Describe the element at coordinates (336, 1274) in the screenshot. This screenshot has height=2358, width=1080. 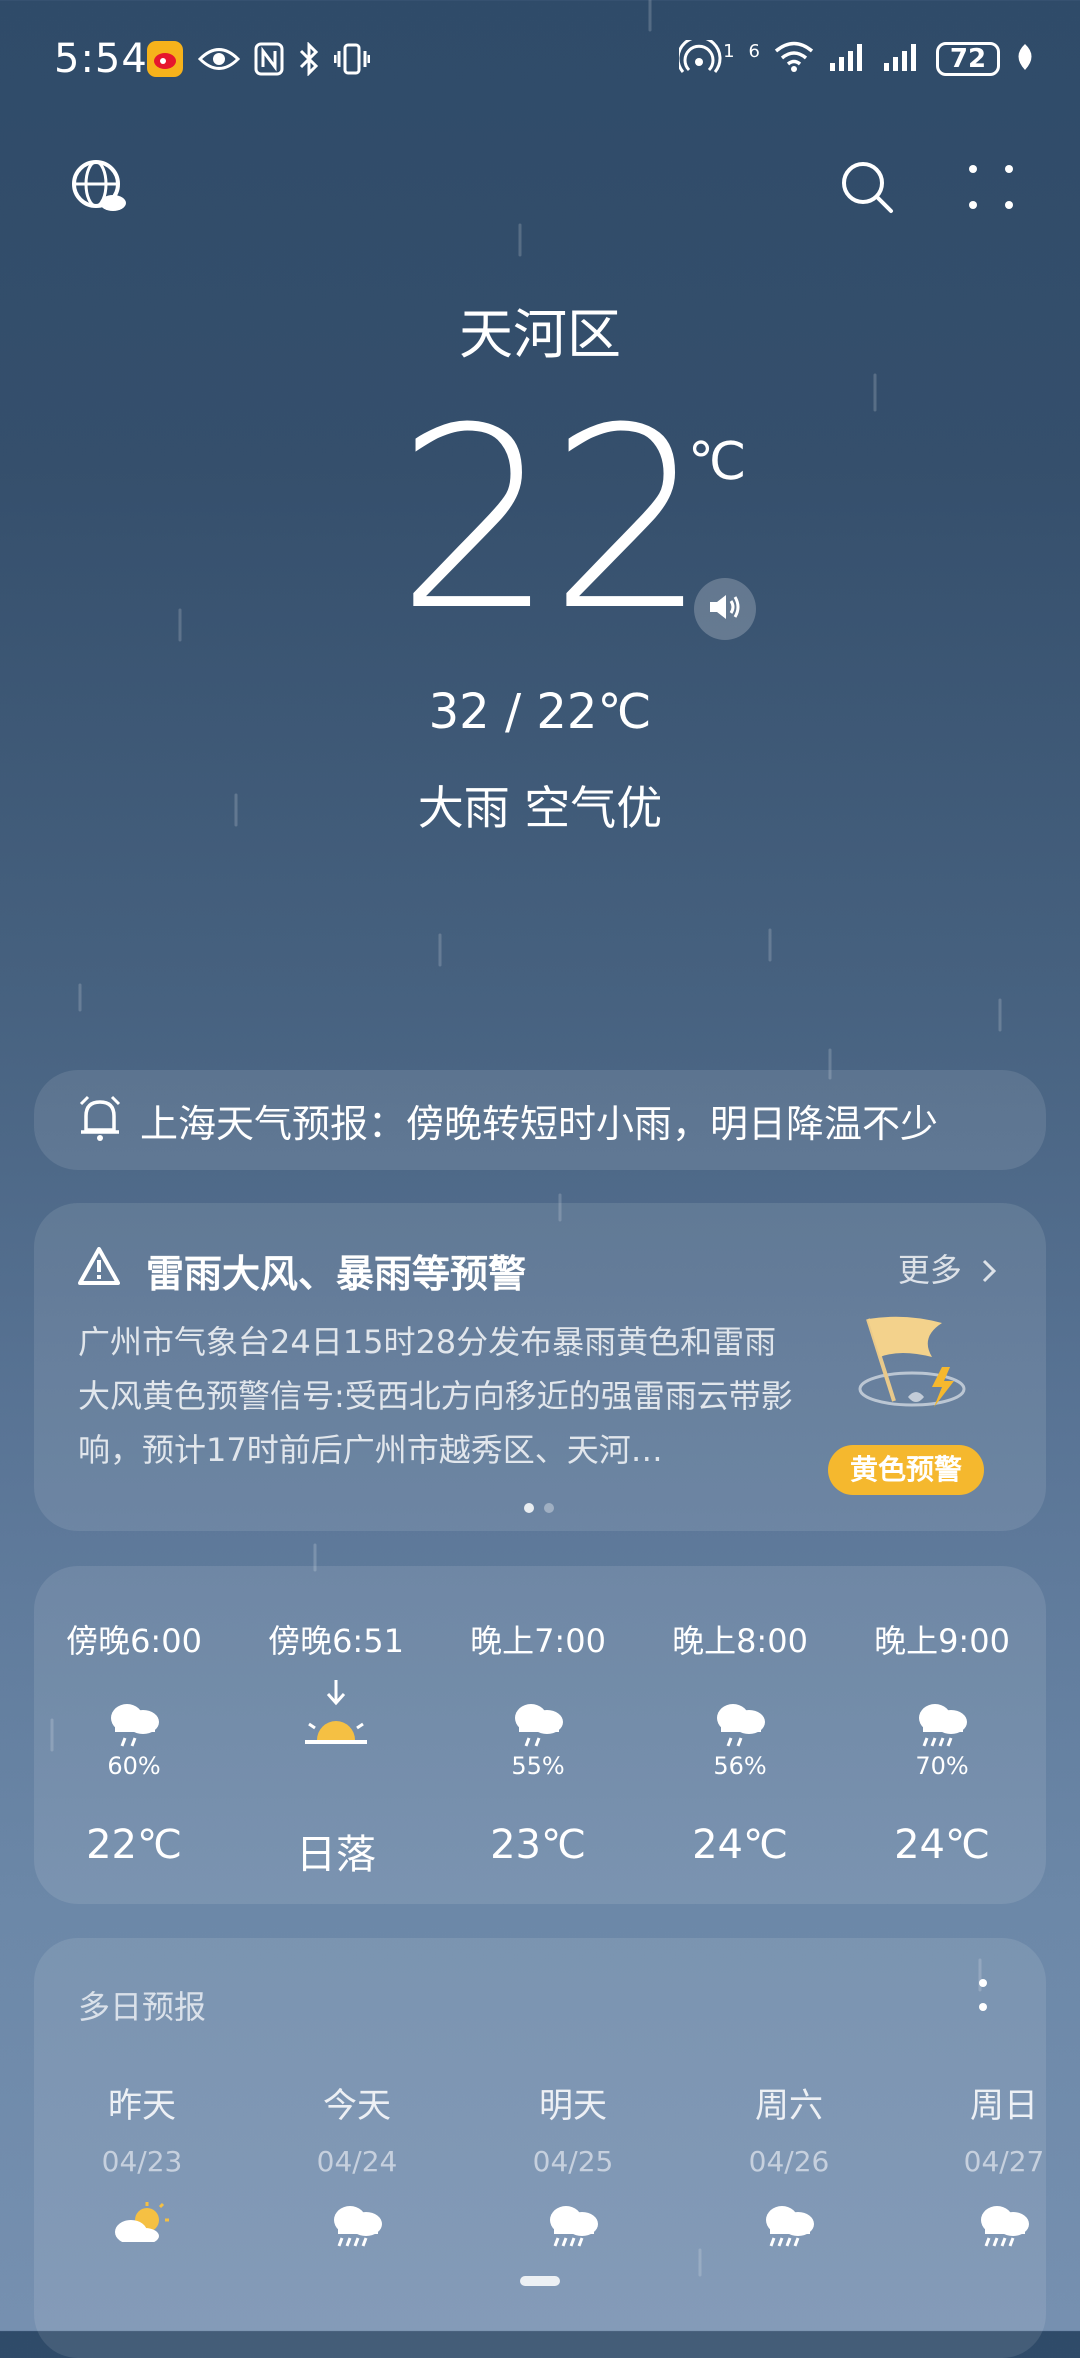
I see `warning-title: 雷雨大风、暴雨等预警` at that location.